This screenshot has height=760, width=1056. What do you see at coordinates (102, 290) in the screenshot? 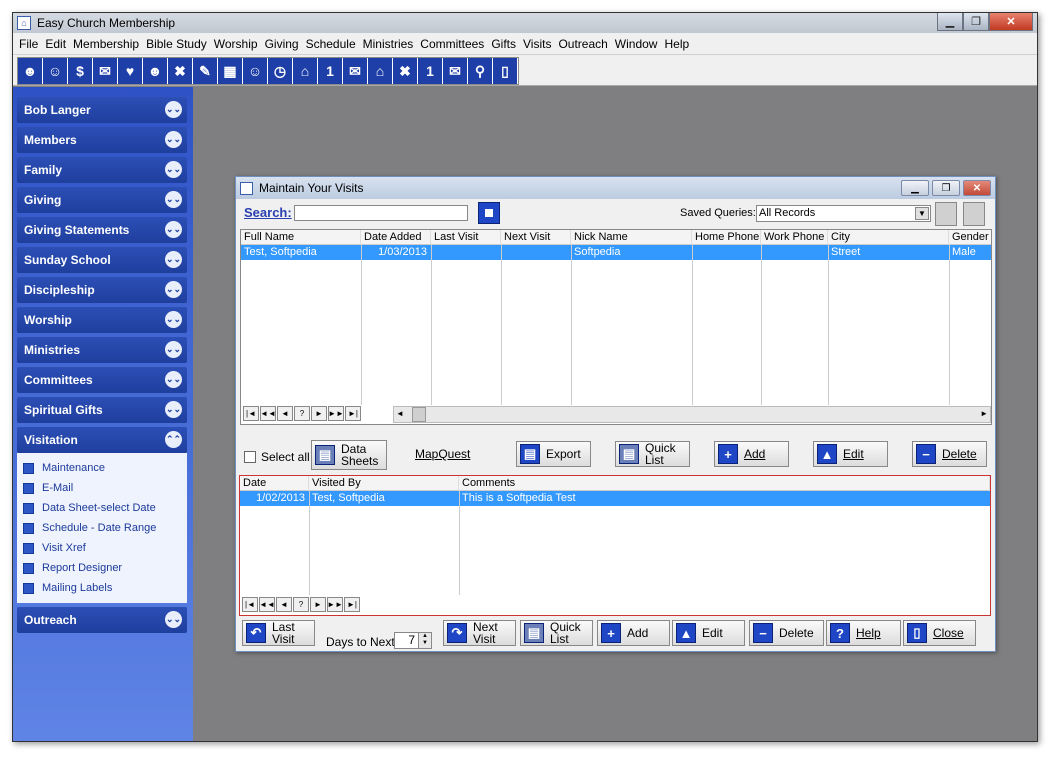
I see `sidebar-item-discipleship: Discipleship ⌄⌄` at bounding box center [102, 290].